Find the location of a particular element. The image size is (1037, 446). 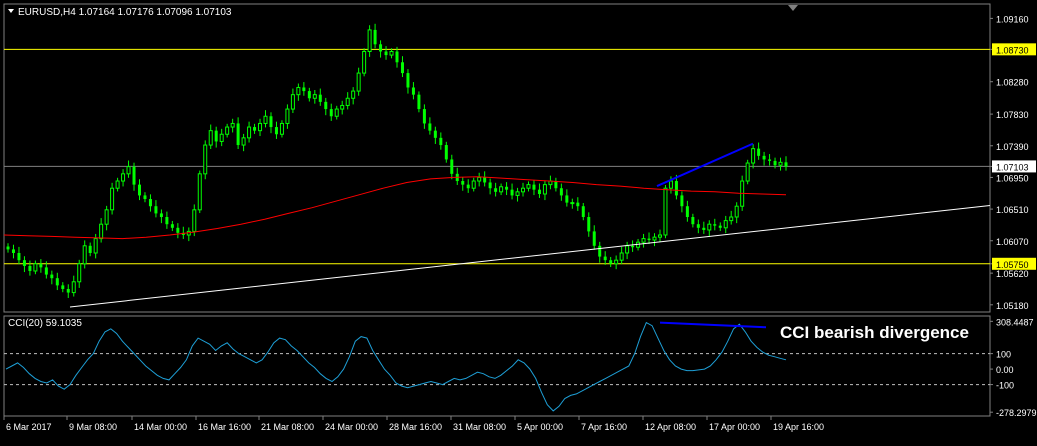

cci-y-tick-label: -100 is located at coordinates (1005, 386).